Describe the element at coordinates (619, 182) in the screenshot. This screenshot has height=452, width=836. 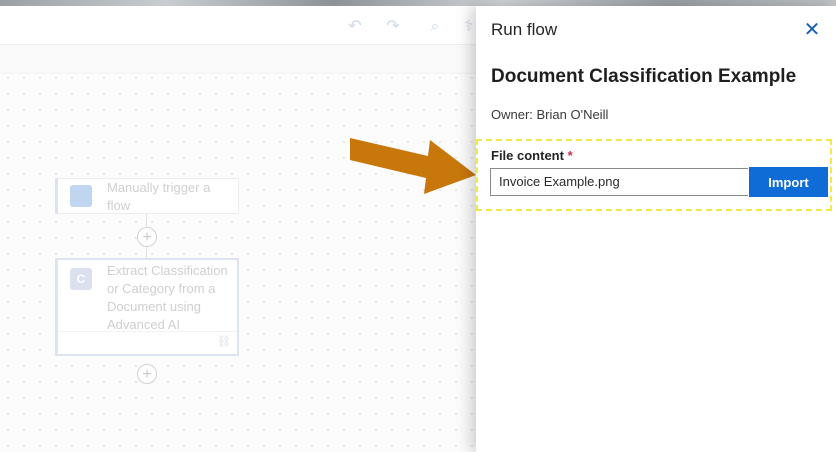
I see `file-content-input: Invoice Example.png` at that location.